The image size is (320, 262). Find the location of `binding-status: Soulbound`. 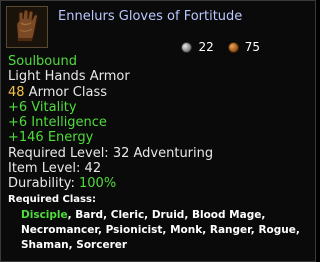

binding-status: Soulbound is located at coordinates (42, 61).